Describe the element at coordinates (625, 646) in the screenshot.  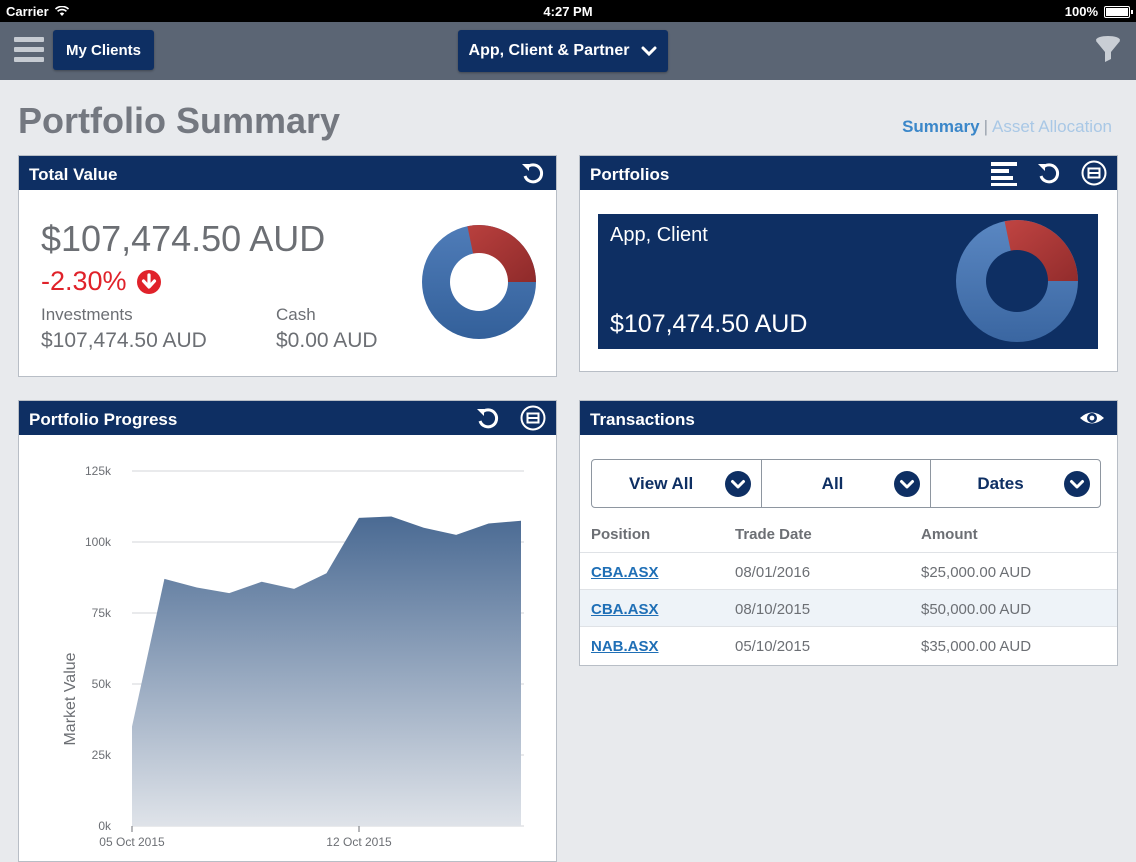
I see `position-link: NAB.ASX` at that location.